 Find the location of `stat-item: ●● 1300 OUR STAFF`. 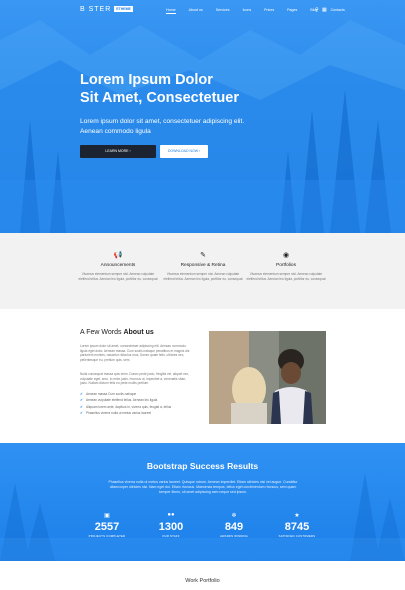

stat-item: ●● 1300 OUR STAFF is located at coordinates (171, 525).